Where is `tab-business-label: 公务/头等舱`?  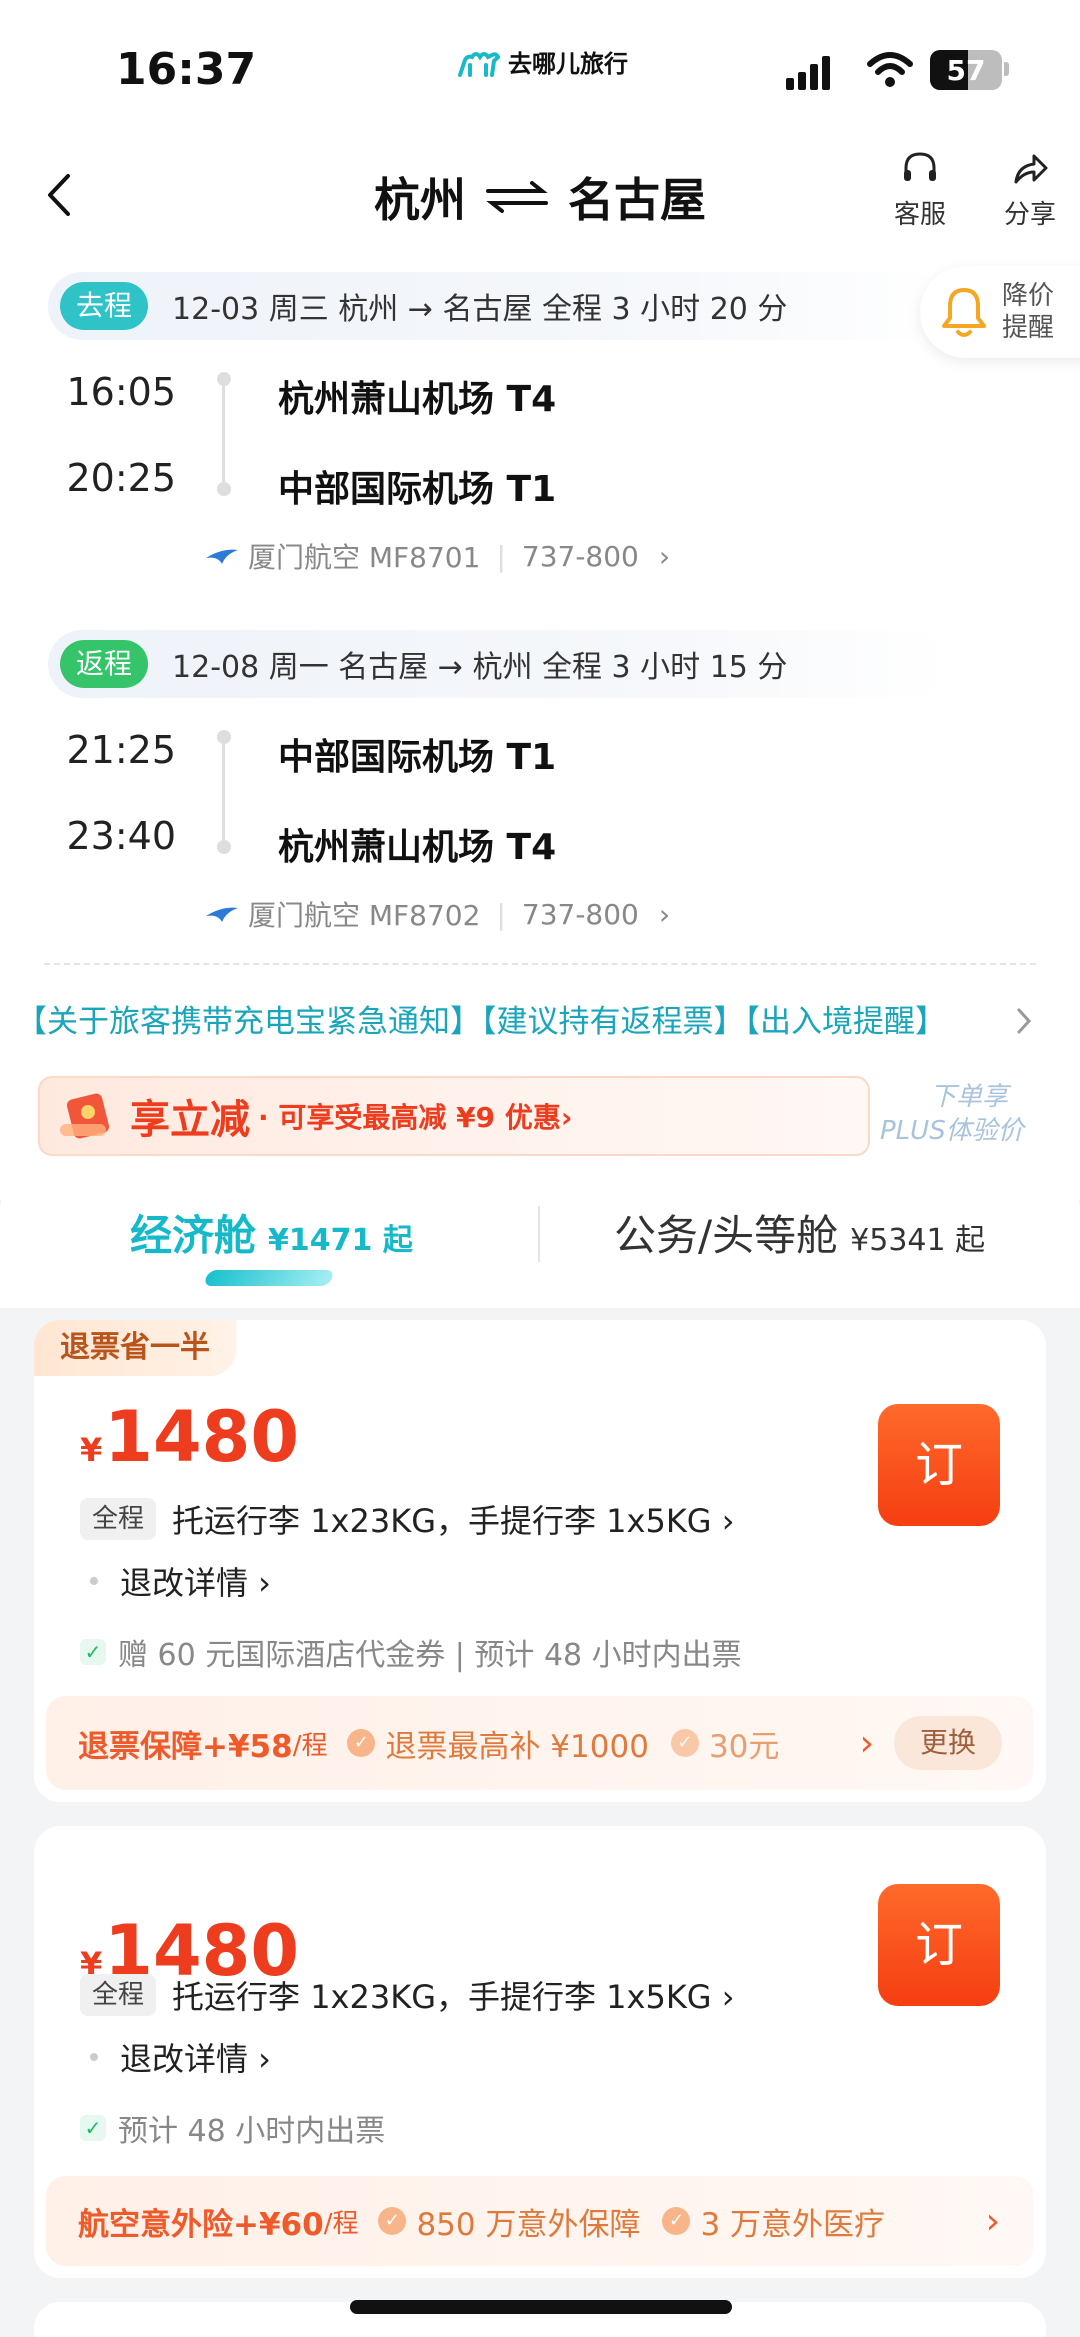 tab-business-label: 公务/头等舱 is located at coordinates (726, 1235).